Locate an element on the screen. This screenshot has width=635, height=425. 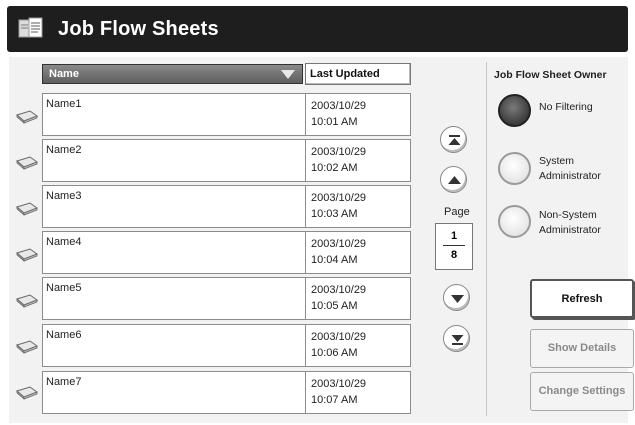
previous-page-icon is located at coordinates (454, 180).